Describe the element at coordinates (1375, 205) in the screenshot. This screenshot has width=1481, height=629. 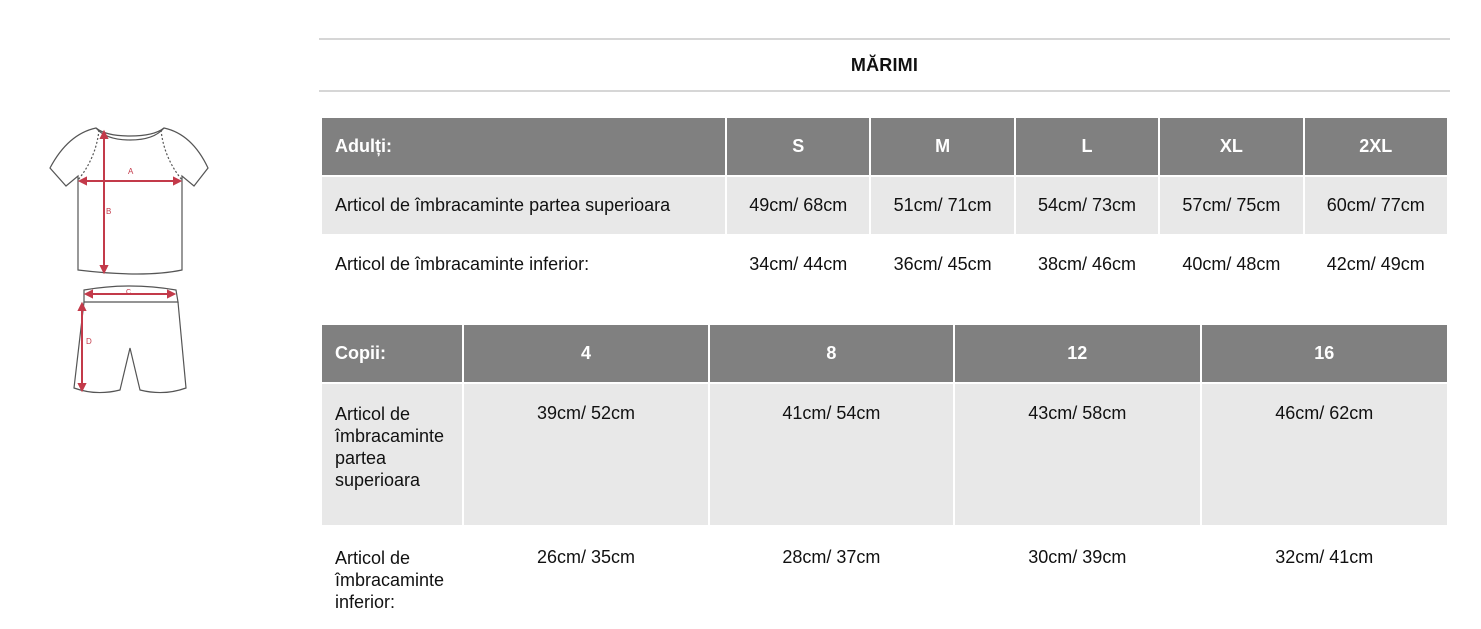
I see `table-cell: 60cm/ 77cm` at that location.